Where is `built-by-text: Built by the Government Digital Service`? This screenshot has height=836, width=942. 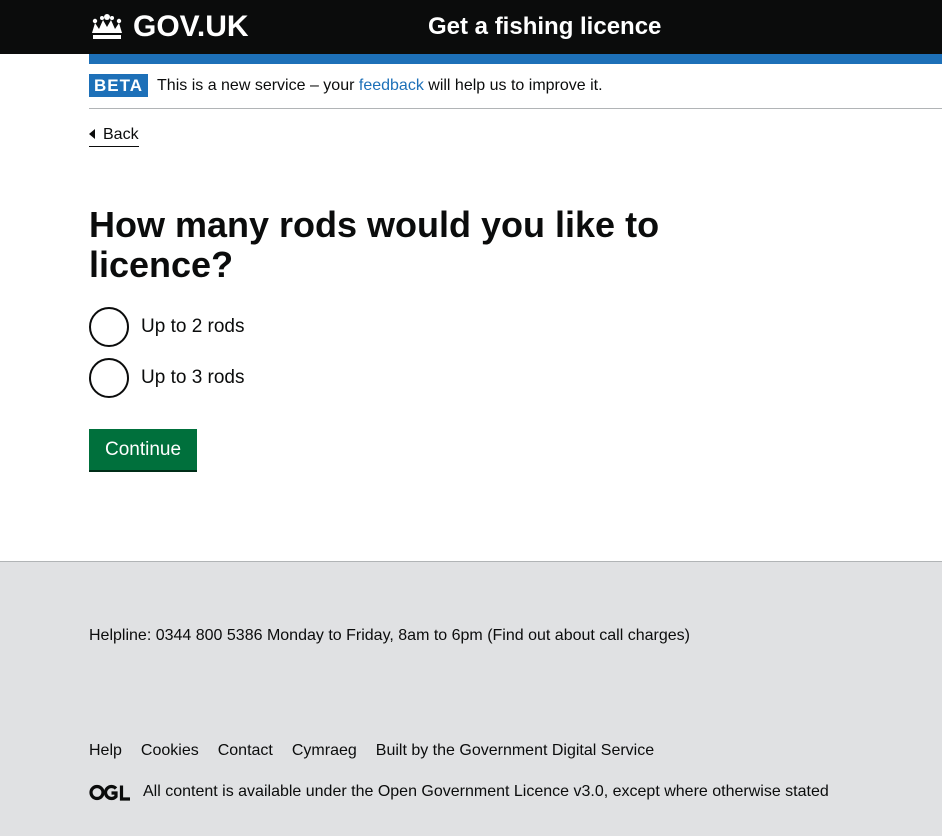 built-by-text: Built by the Government Digital Service is located at coordinates (524, 751).